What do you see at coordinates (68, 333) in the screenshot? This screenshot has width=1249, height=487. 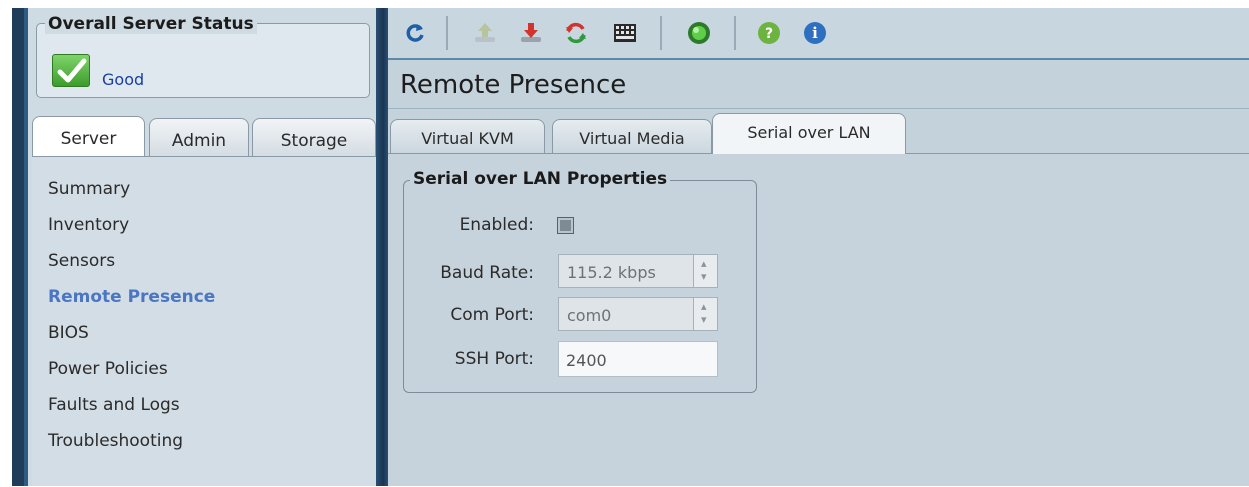 I see `nav-item-bios: BIOS` at bounding box center [68, 333].